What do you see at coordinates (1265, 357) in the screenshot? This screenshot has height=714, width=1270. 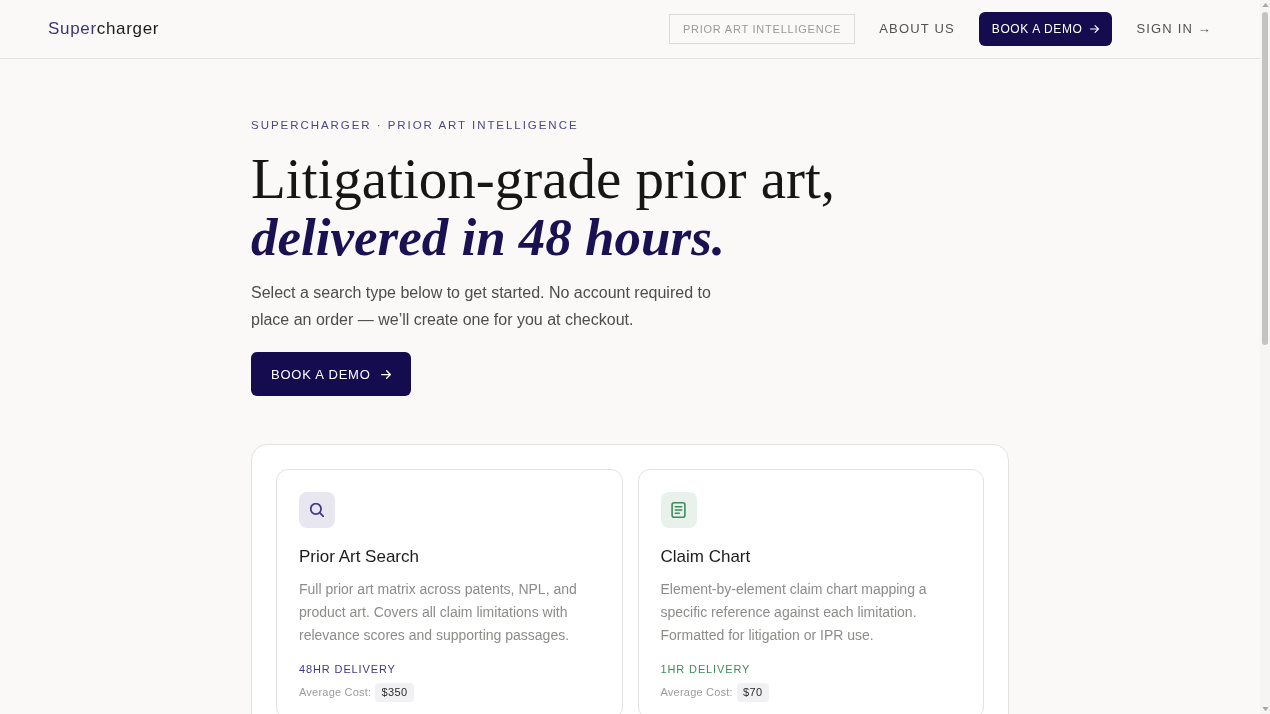 I see `scrollbar` at bounding box center [1265, 357].